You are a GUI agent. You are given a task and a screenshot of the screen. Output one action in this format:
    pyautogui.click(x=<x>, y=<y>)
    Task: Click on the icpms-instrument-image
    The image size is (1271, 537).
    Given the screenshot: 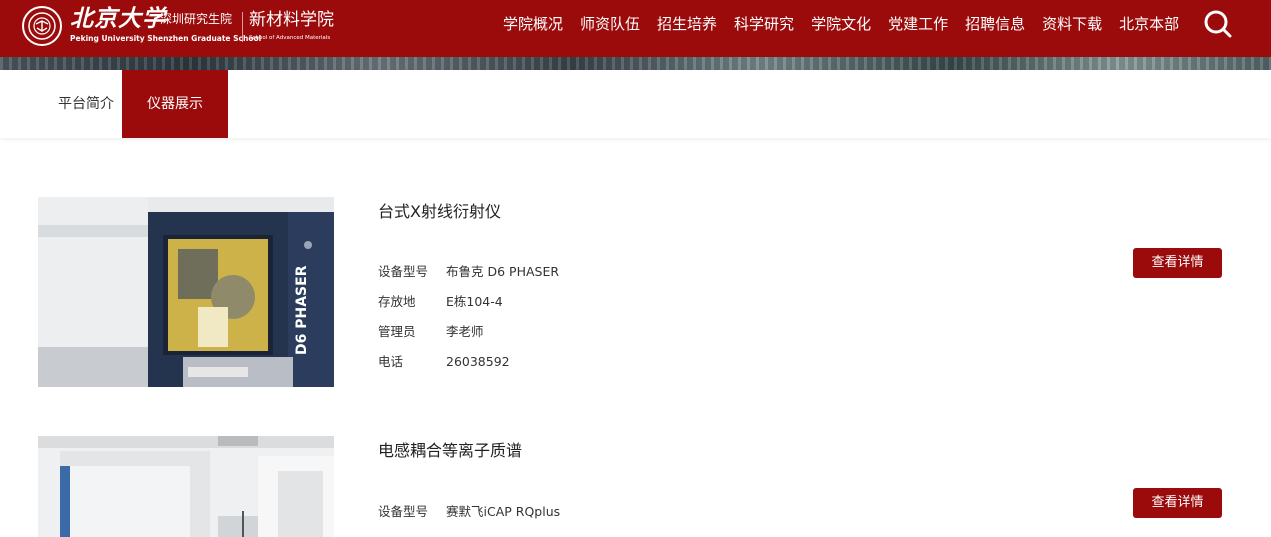 What is the action you would take?
    pyautogui.click(x=186, y=486)
    